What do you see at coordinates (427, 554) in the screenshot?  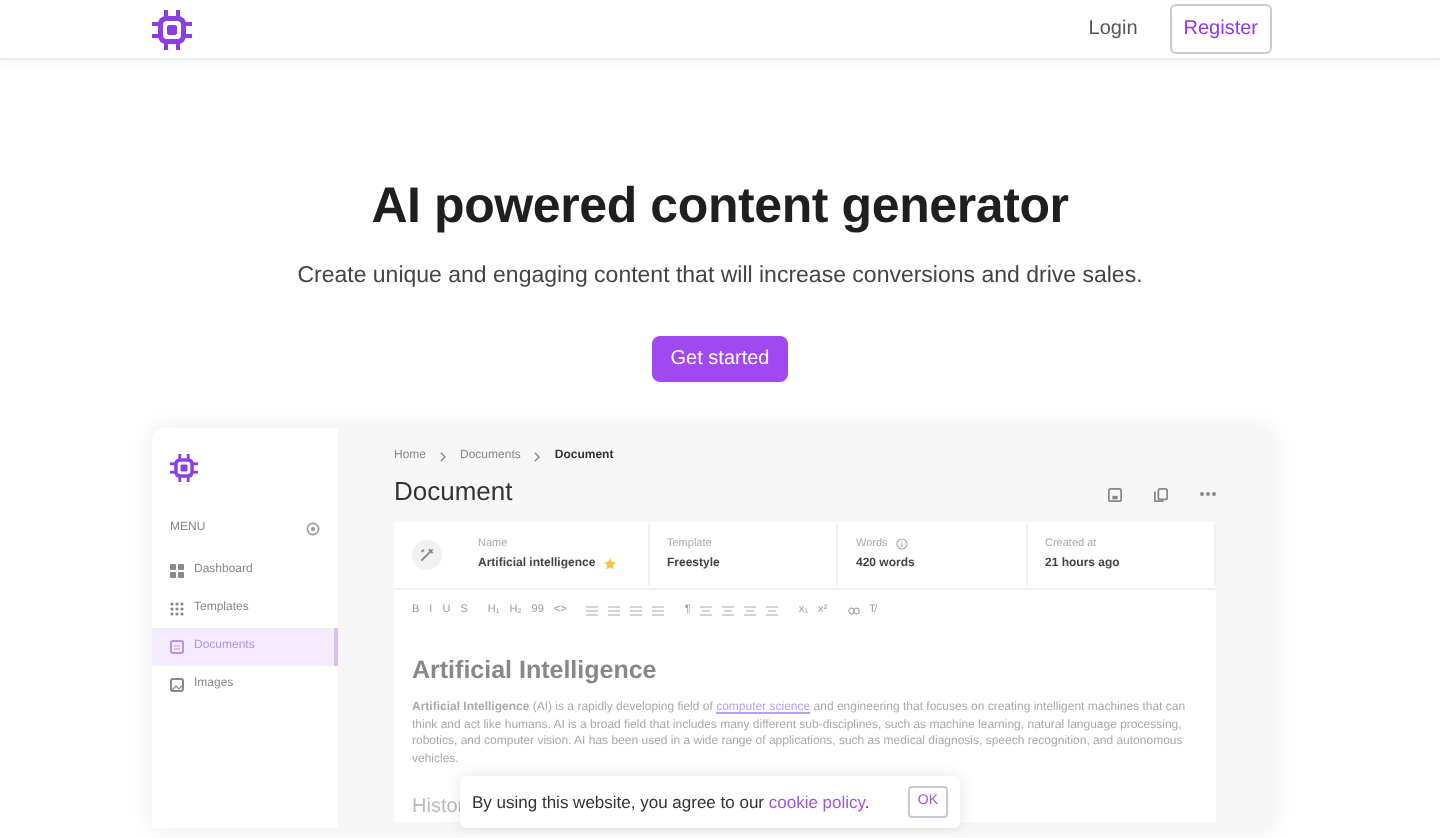 I see `magic-wand-icon` at bounding box center [427, 554].